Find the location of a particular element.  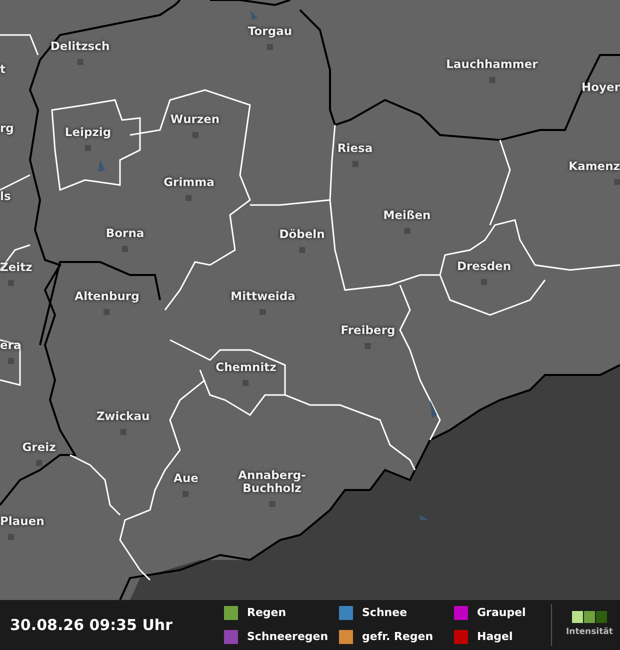

city-label: Leipzig is located at coordinates (88, 132).